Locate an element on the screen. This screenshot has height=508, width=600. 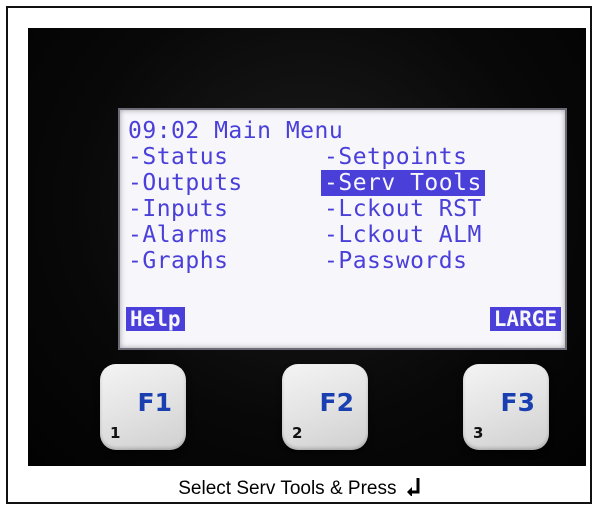
caption-text: Select Serv Tools & Press is located at coordinates (287, 488).